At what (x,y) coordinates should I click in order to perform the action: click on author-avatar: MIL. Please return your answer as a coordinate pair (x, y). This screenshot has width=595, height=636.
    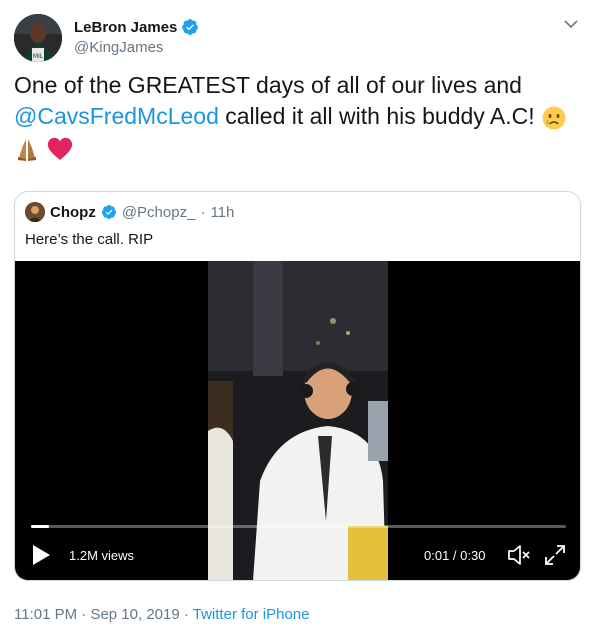
    Looking at the image, I should click on (38, 38).